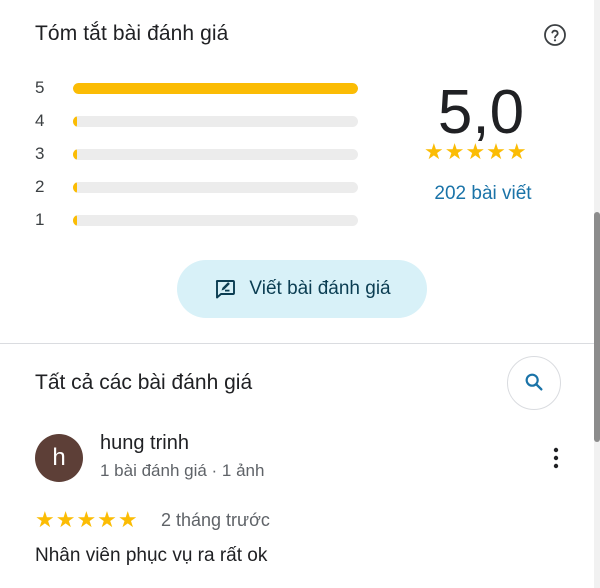 The image size is (600, 588). I want to click on summary-title: Tóm tắt bài đánh giá, so click(132, 33).